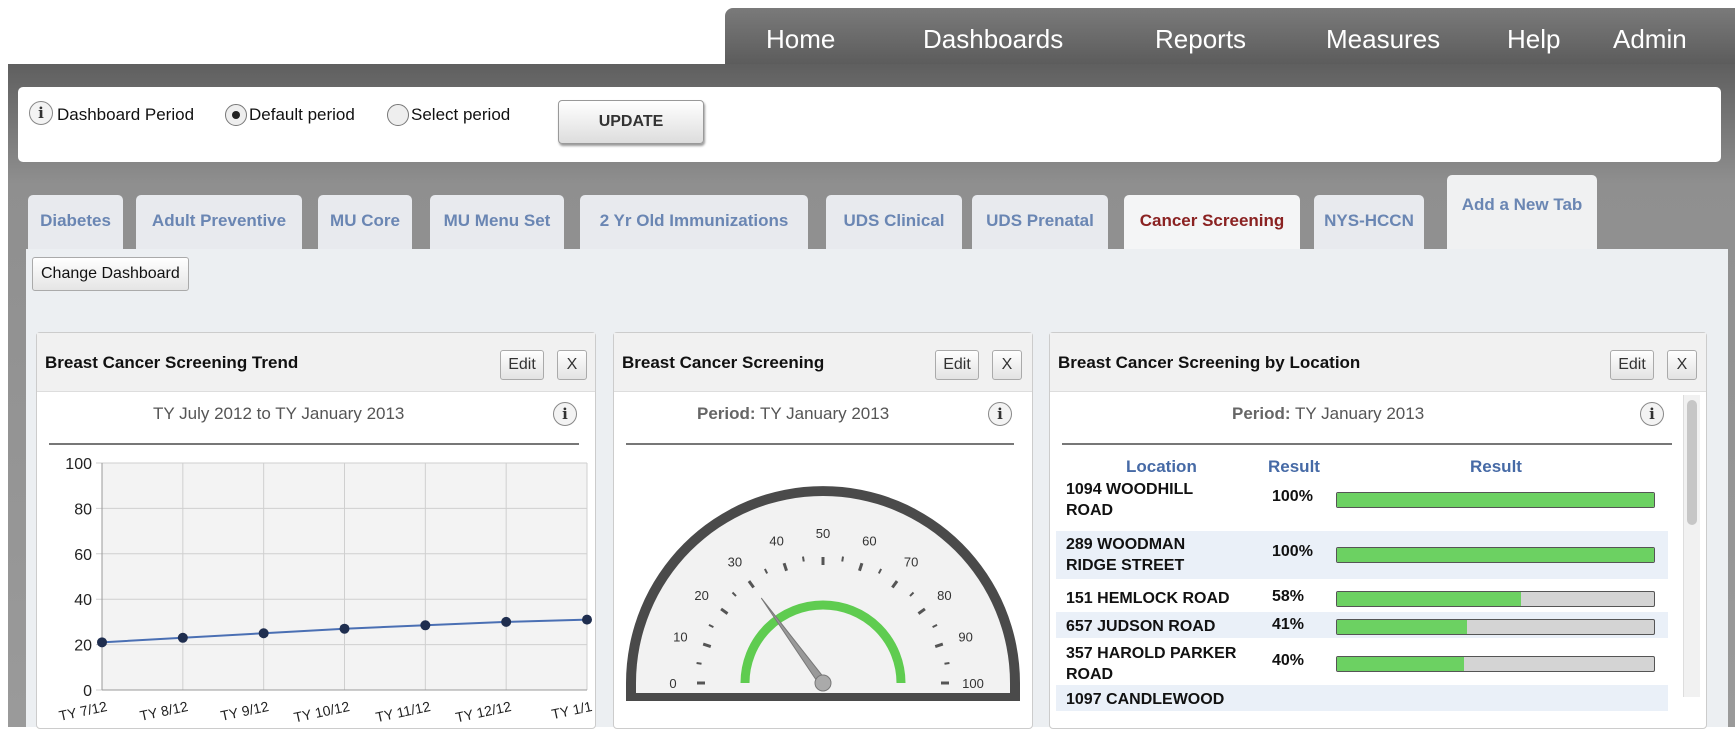 Image resolution: width=1735 pixels, height=729 pixels. Describe the element at coordinates (460, 115) in the screenshot. I see `select-period-label: Select period` at that location.